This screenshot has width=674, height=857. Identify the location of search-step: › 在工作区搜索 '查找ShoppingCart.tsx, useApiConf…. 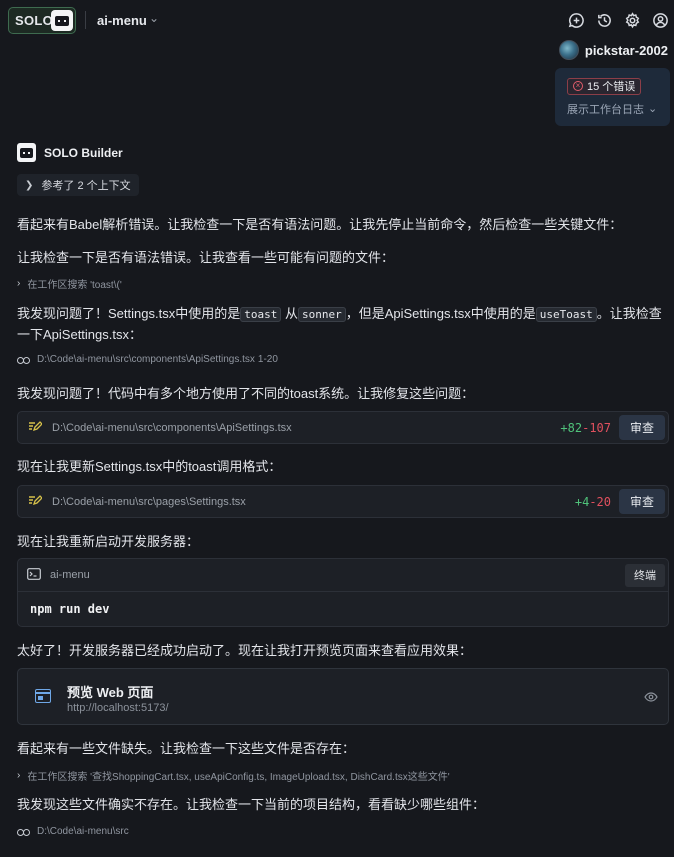
(233, 775).